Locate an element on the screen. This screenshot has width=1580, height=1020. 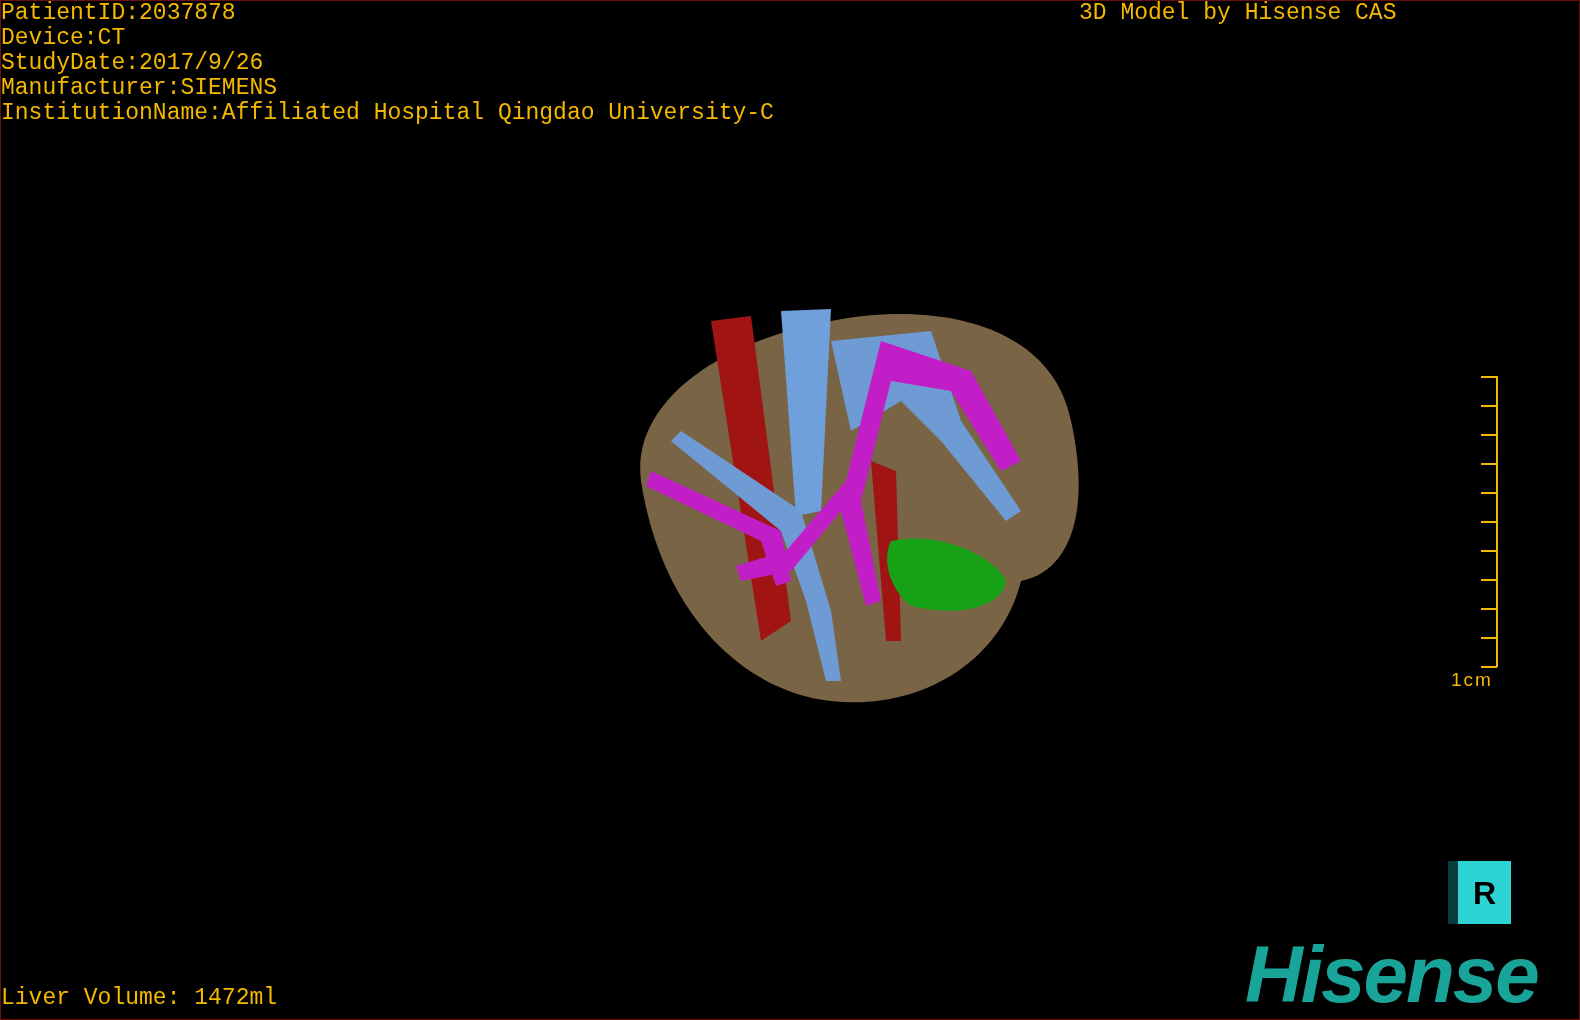
orientation-cube: R is located at coordinates (1479, 892).